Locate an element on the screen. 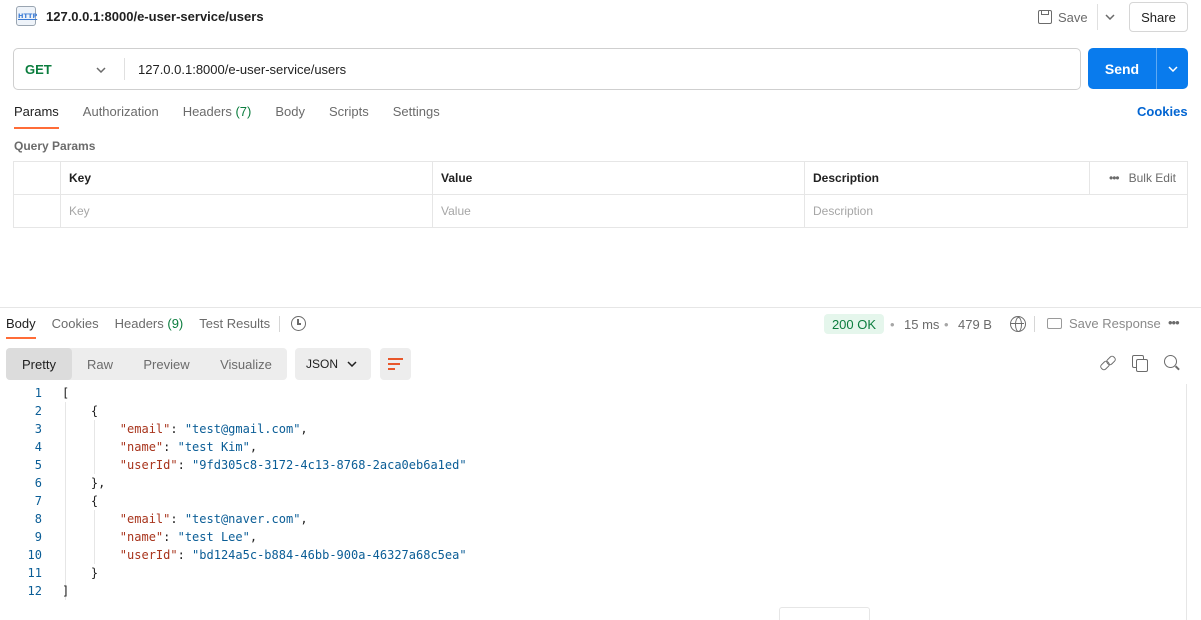  tab-settings: Settings is located at coordinates (416, 116).